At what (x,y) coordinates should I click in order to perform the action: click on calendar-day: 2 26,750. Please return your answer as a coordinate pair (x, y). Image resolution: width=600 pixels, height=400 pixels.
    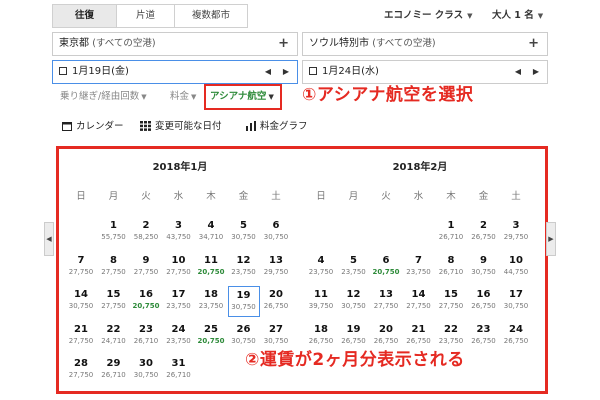
    Looking at the image, I should click on (484, 232).